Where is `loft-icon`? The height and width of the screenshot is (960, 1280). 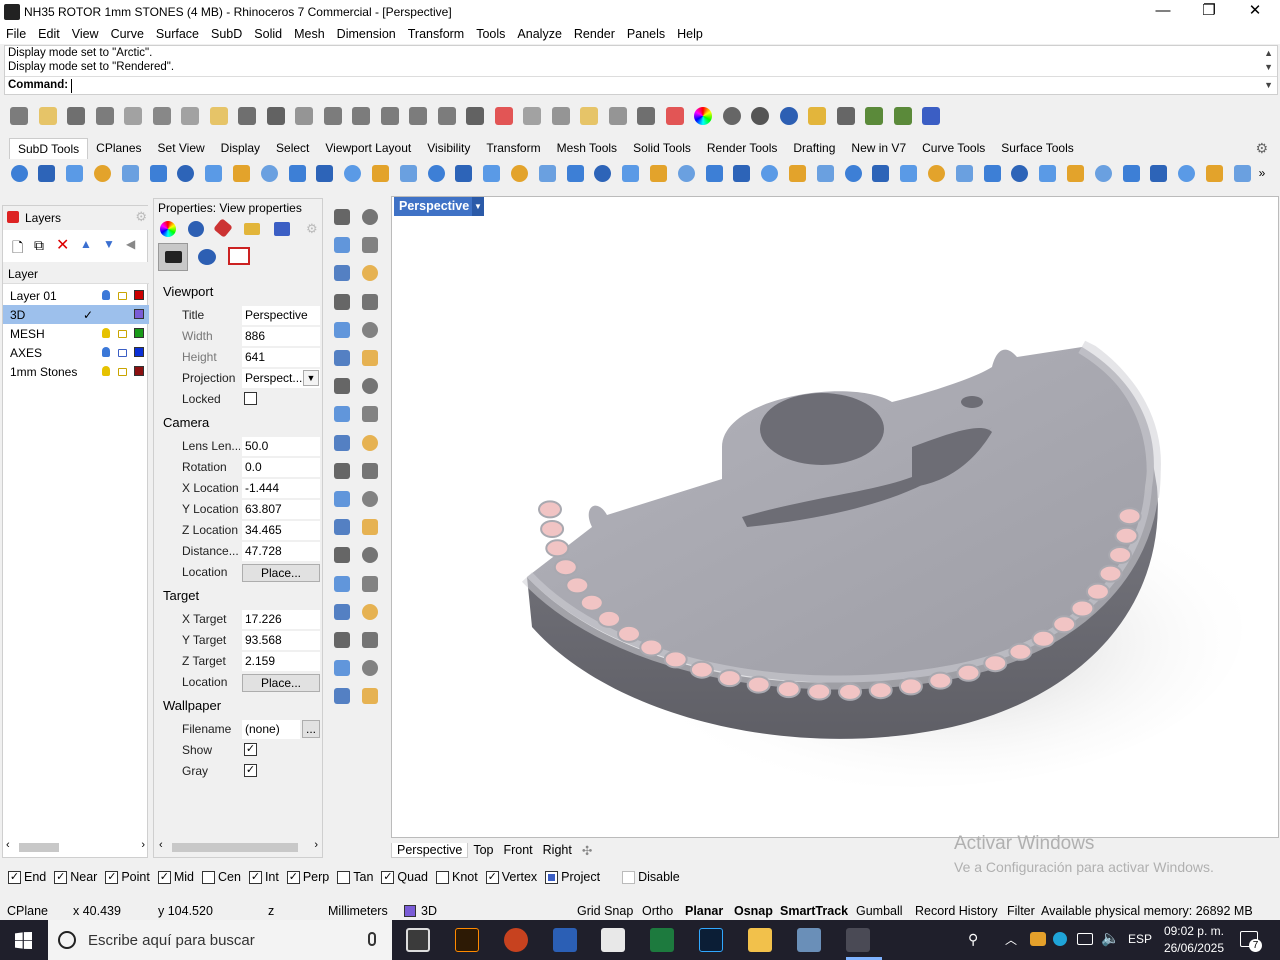
loft-icon is located at coordinates (370, 414).